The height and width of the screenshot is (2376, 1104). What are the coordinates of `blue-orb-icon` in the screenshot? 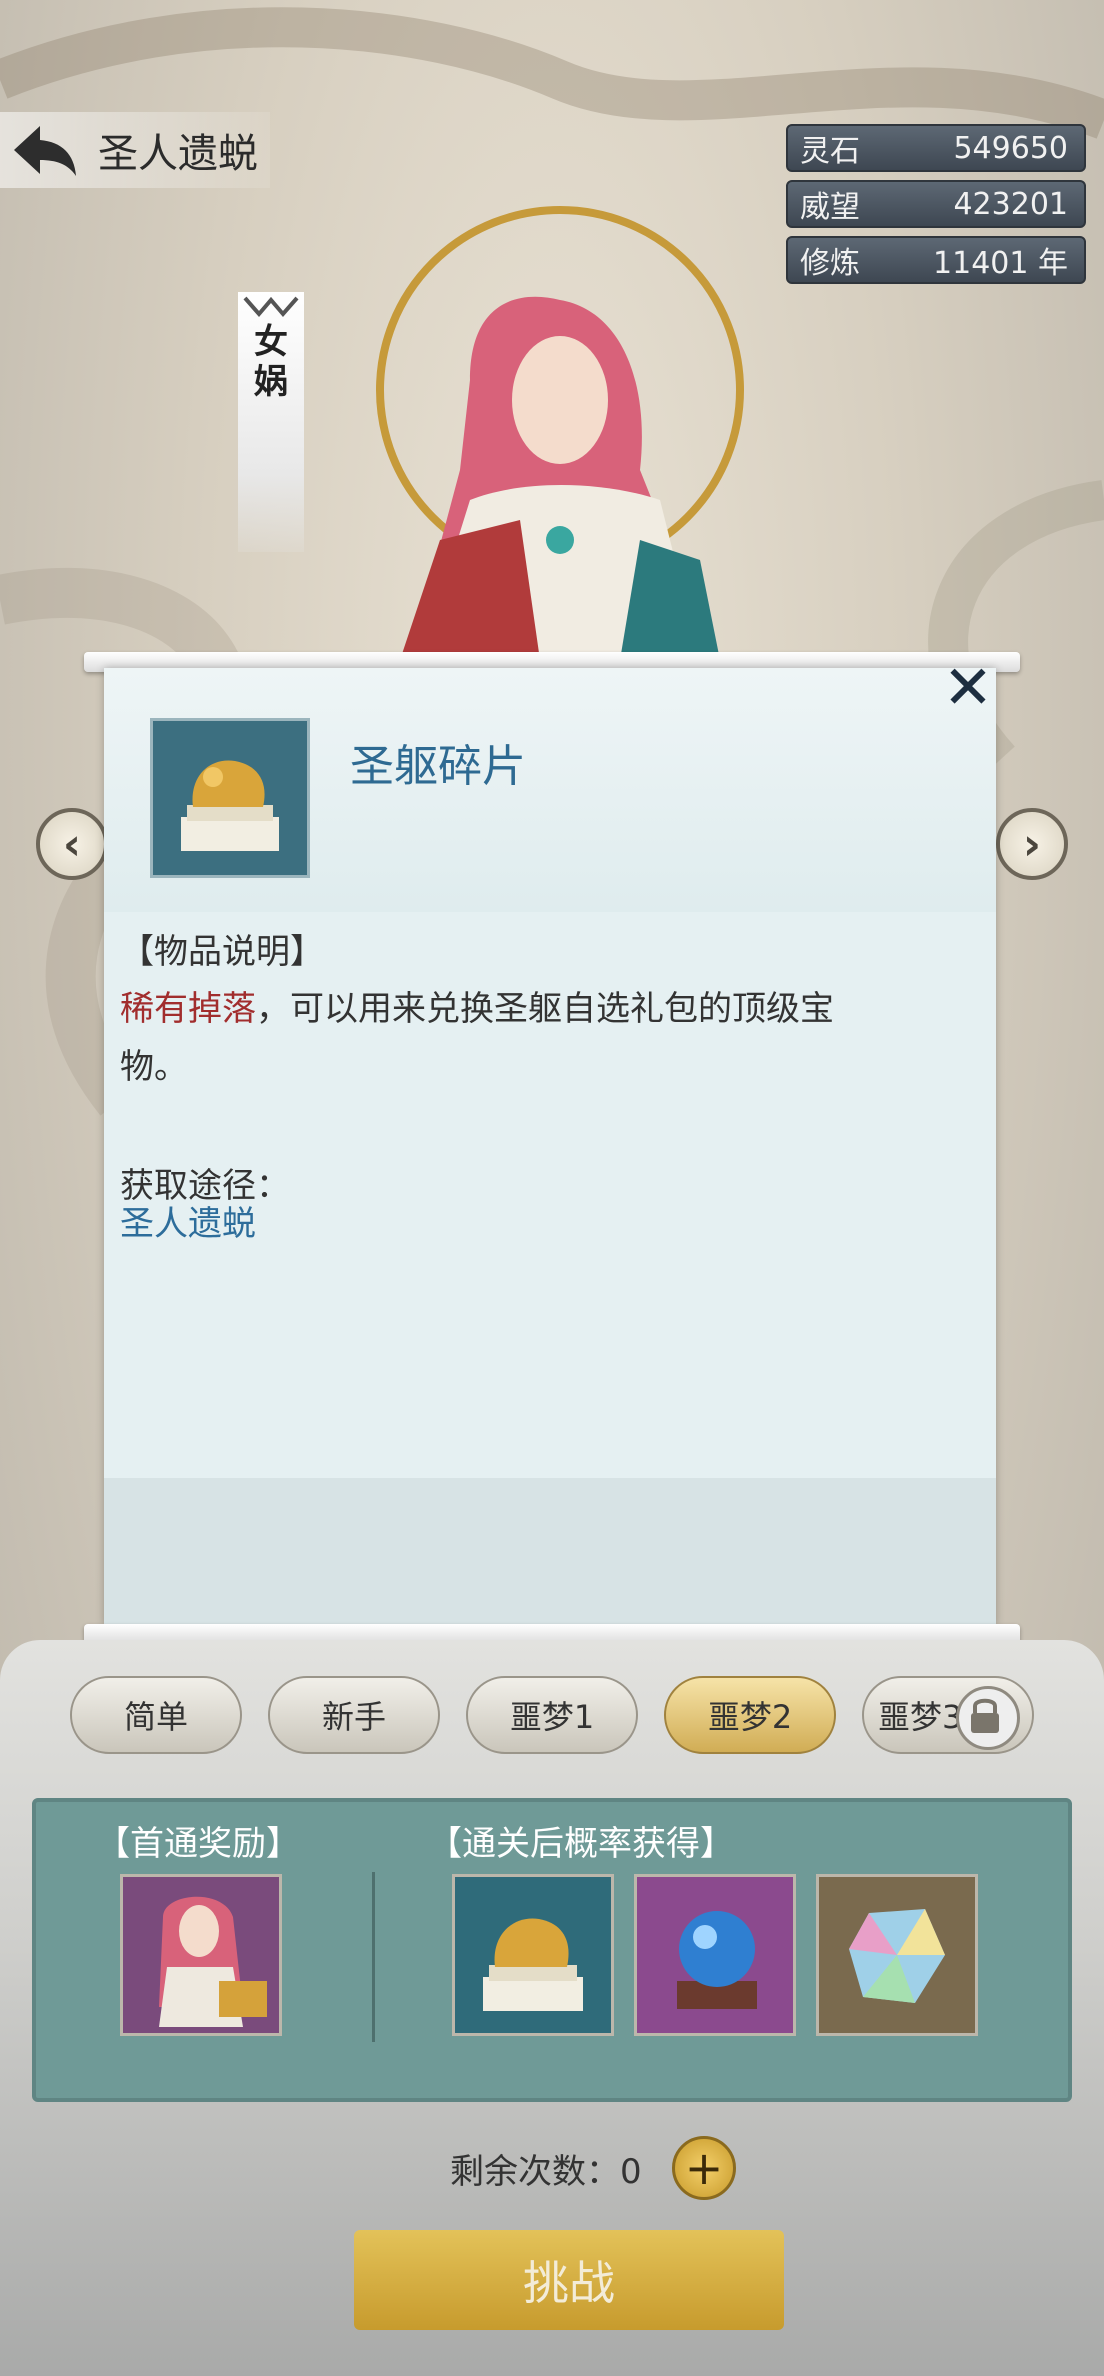 It's located at (717, 1960).